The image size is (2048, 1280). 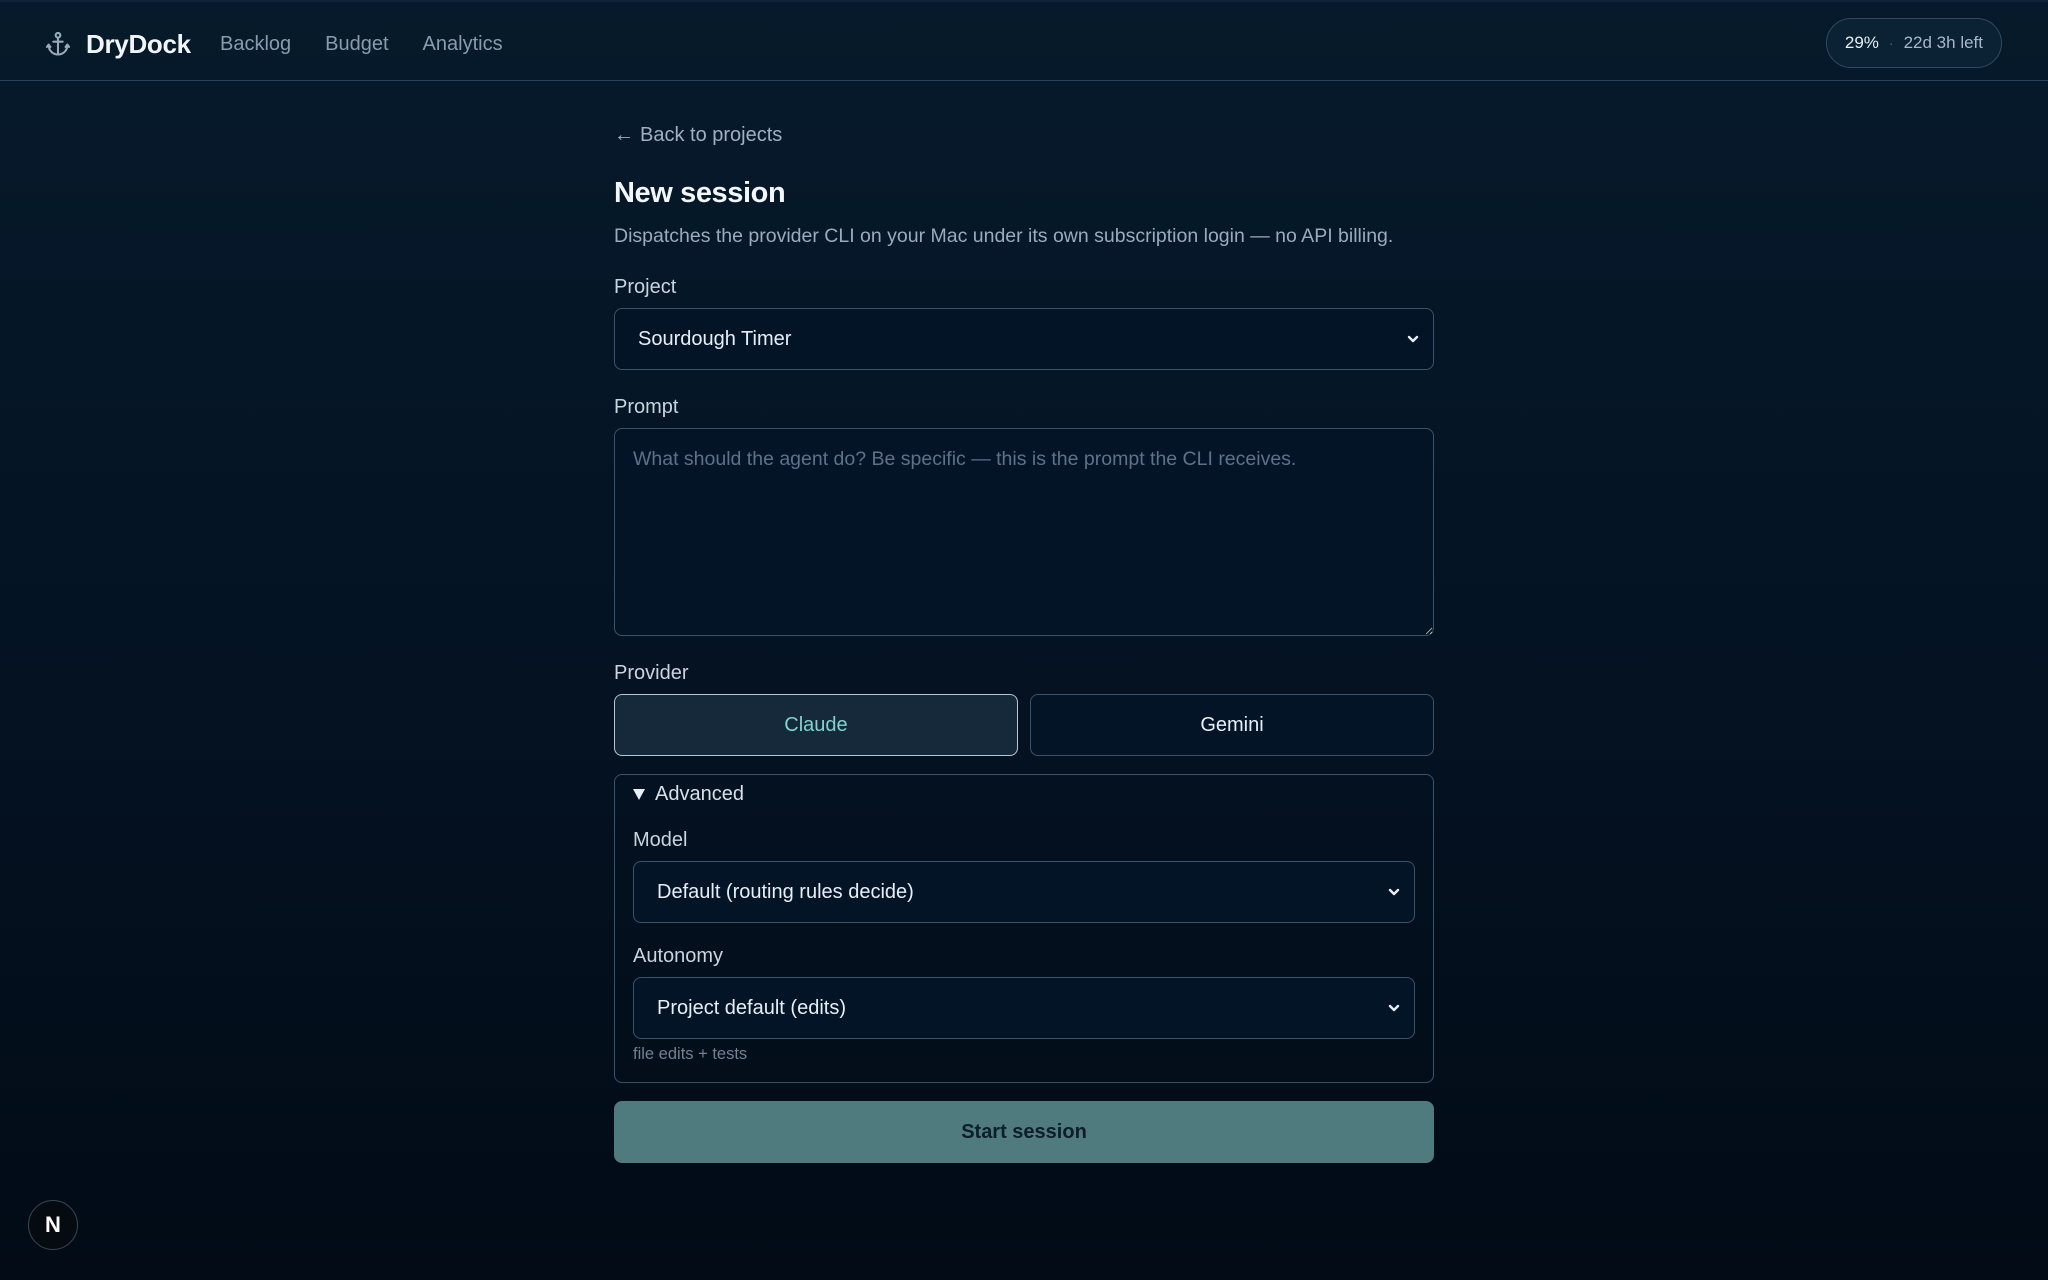 I want to click on autonomy-hint: file edits + tests, so click(x=690, y=1054).